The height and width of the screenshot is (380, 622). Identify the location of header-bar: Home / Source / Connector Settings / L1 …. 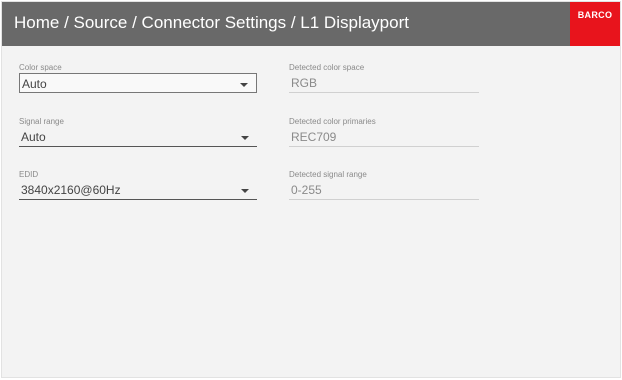
(311, 24).